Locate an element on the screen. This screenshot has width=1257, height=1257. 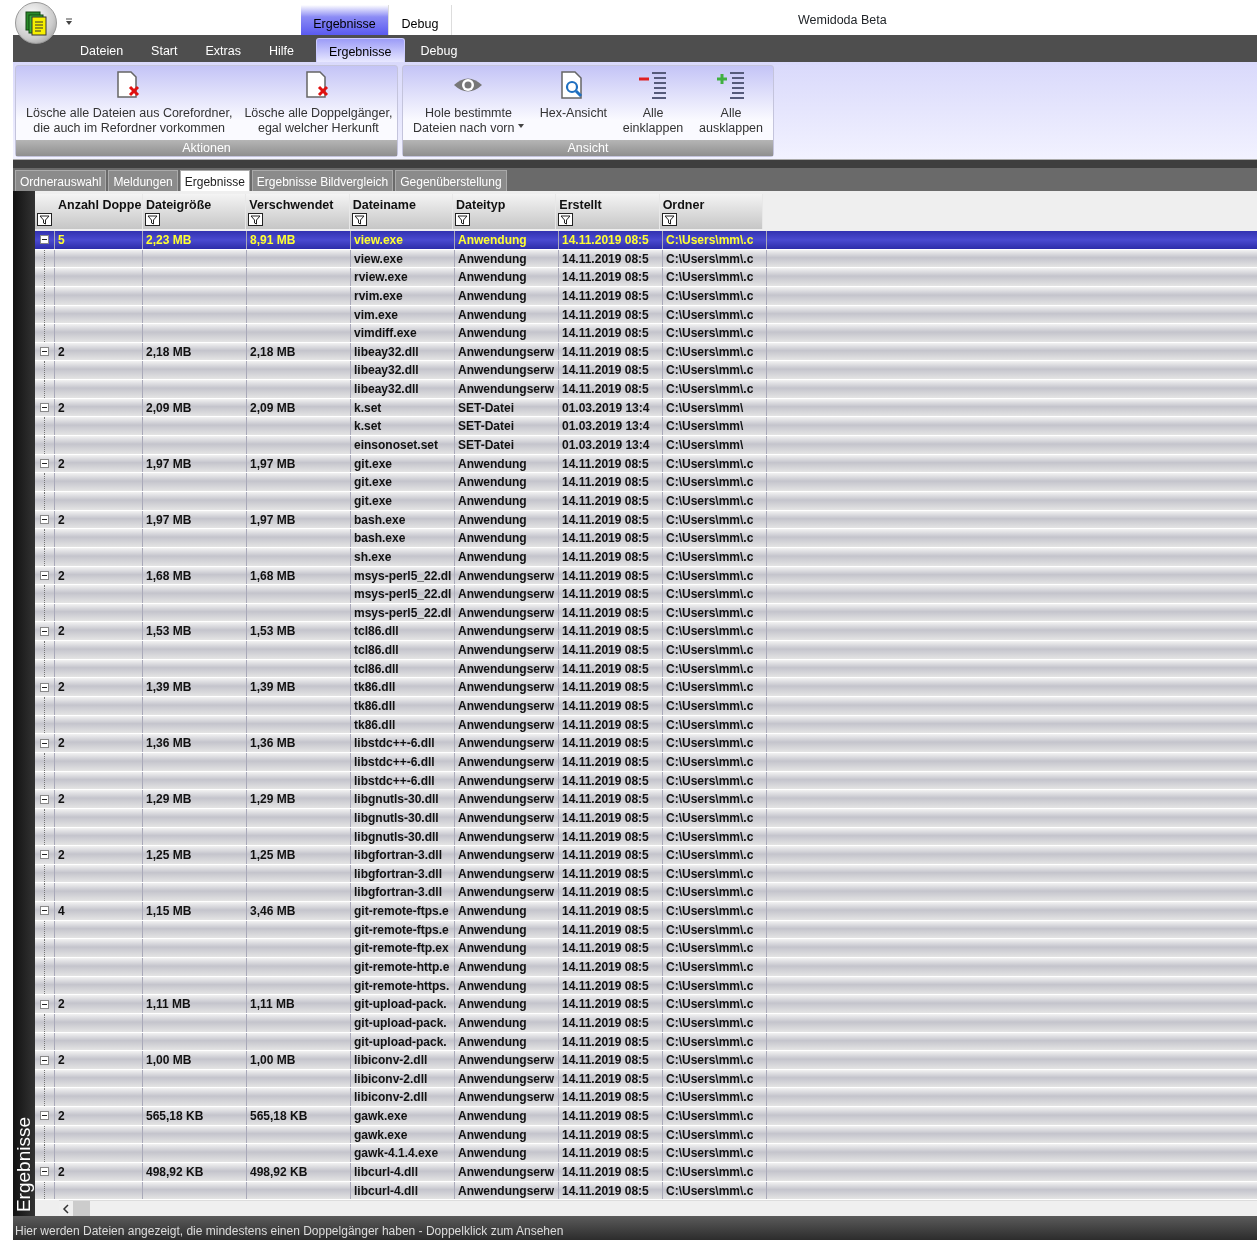
table-row: gawk-4.1.4.exe Anwendung 14.11.2019 08:5 C:\Users\mm\.c is located at coordinates (646, 1154).